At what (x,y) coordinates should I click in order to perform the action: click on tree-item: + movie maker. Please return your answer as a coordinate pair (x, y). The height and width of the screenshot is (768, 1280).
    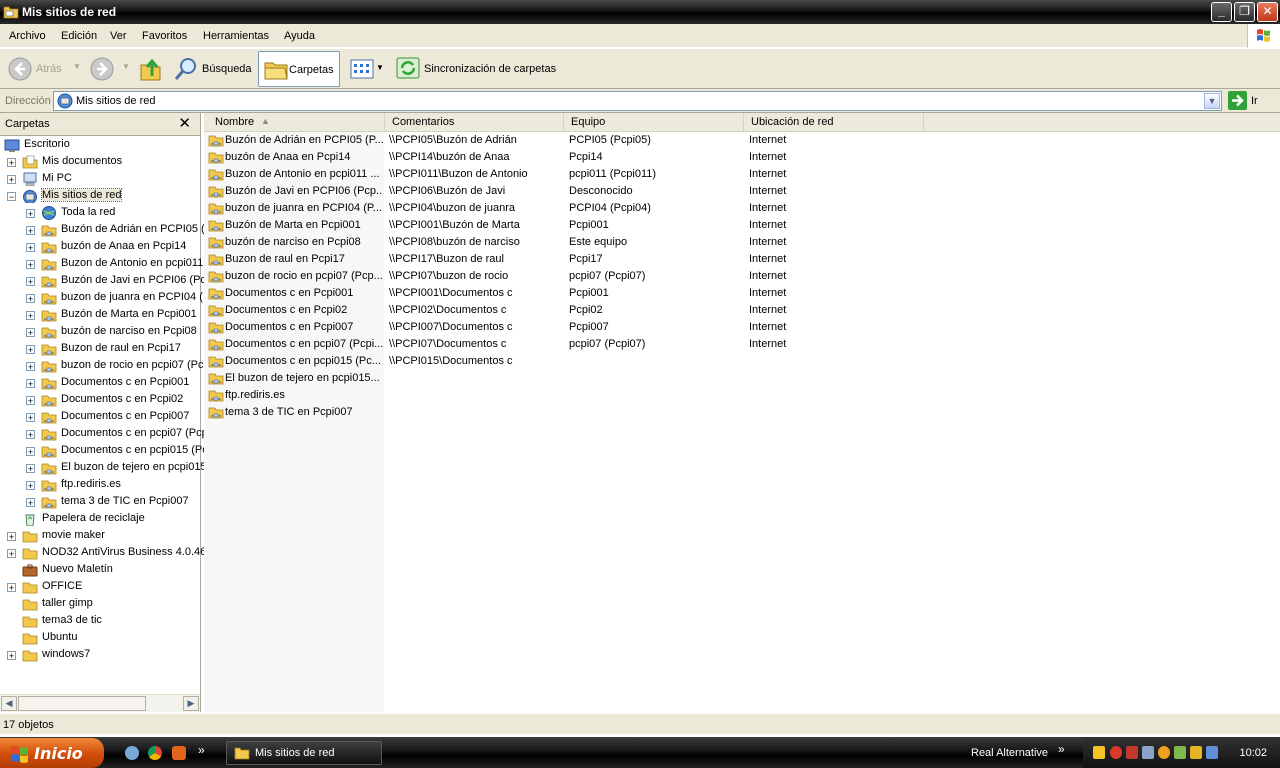
    Looking at the image, I should click on (100, 536).